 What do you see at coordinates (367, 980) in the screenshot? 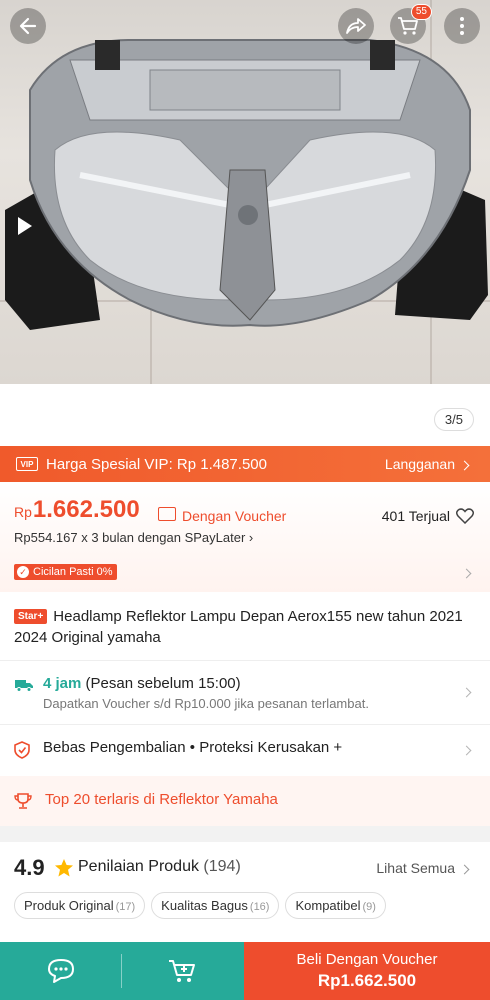
I see `buy-button-price: Rp1.662.500` at bounding box center [367, 980].